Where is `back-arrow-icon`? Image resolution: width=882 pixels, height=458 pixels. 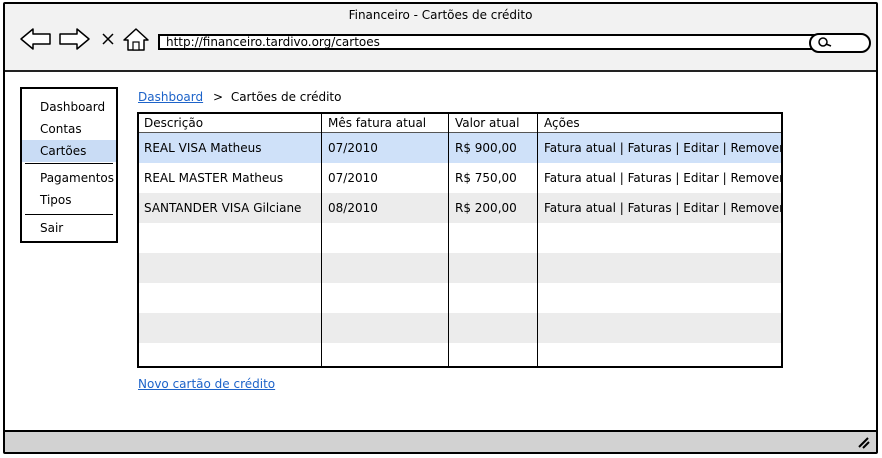
back-arrow-icon is located at coordinates (36, 39).